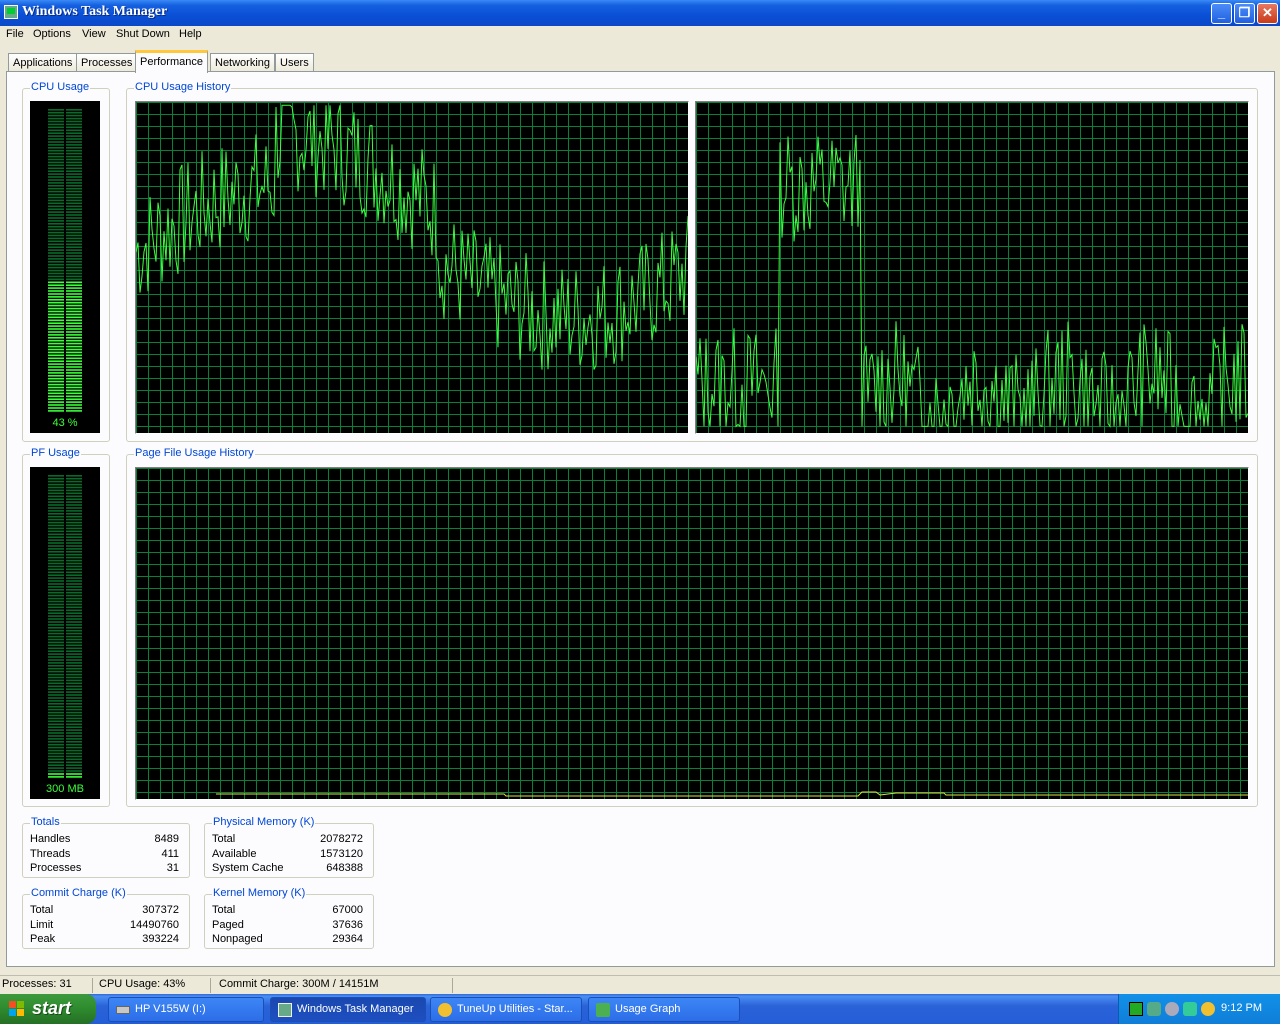 The height and width of the screenshot is (1024, 1280). What do you see at coordinates (287, 939) in the screenshot?
I see `kernel-memory-row-nonpaged: Nonpaged 29364` at bounding box center [287, 939].